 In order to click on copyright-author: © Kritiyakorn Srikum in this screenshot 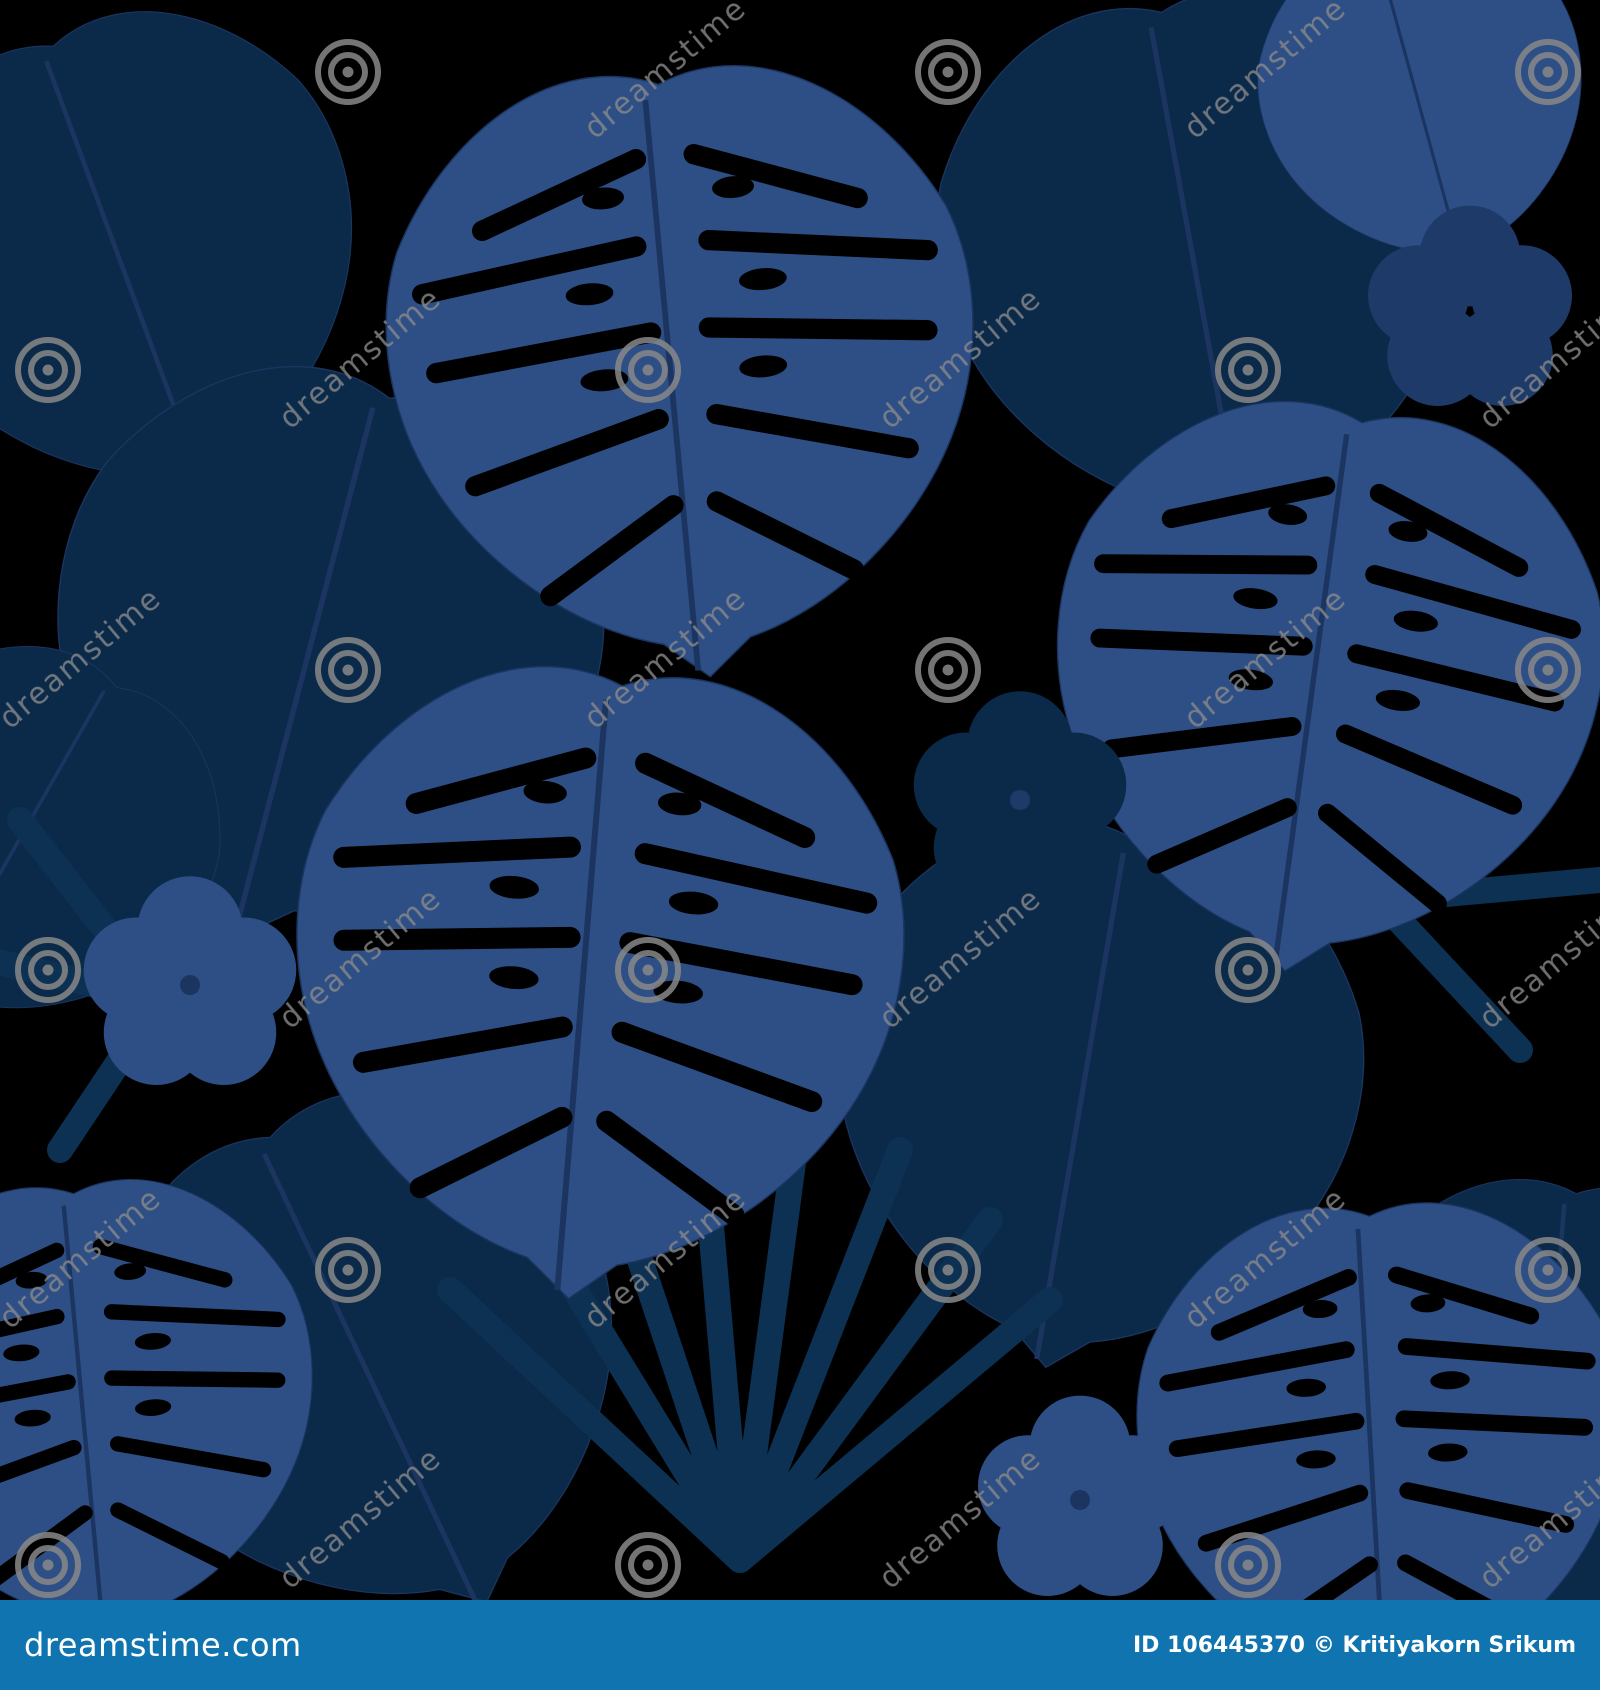, I will do `click(1444, 1645)`.